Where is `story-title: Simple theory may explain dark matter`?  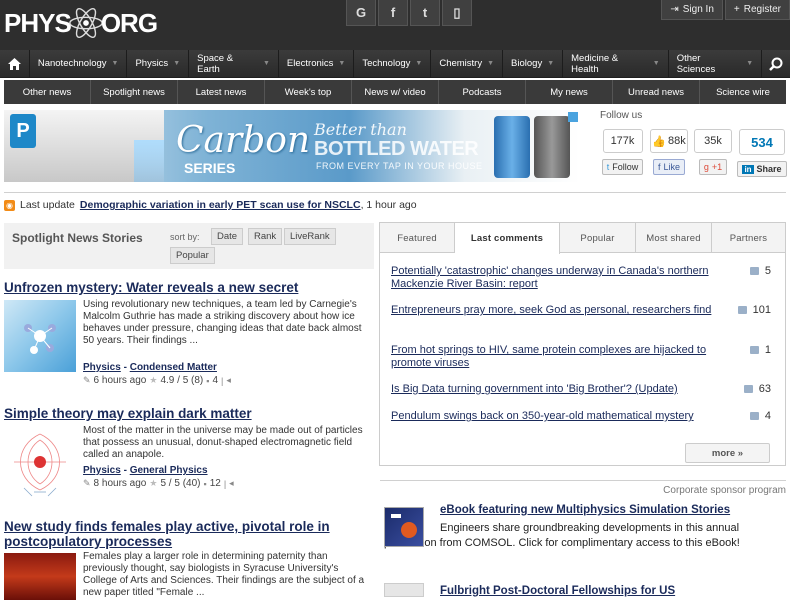 story-title: Simple theory may explain dark matter is located at coordinates (128, 413).